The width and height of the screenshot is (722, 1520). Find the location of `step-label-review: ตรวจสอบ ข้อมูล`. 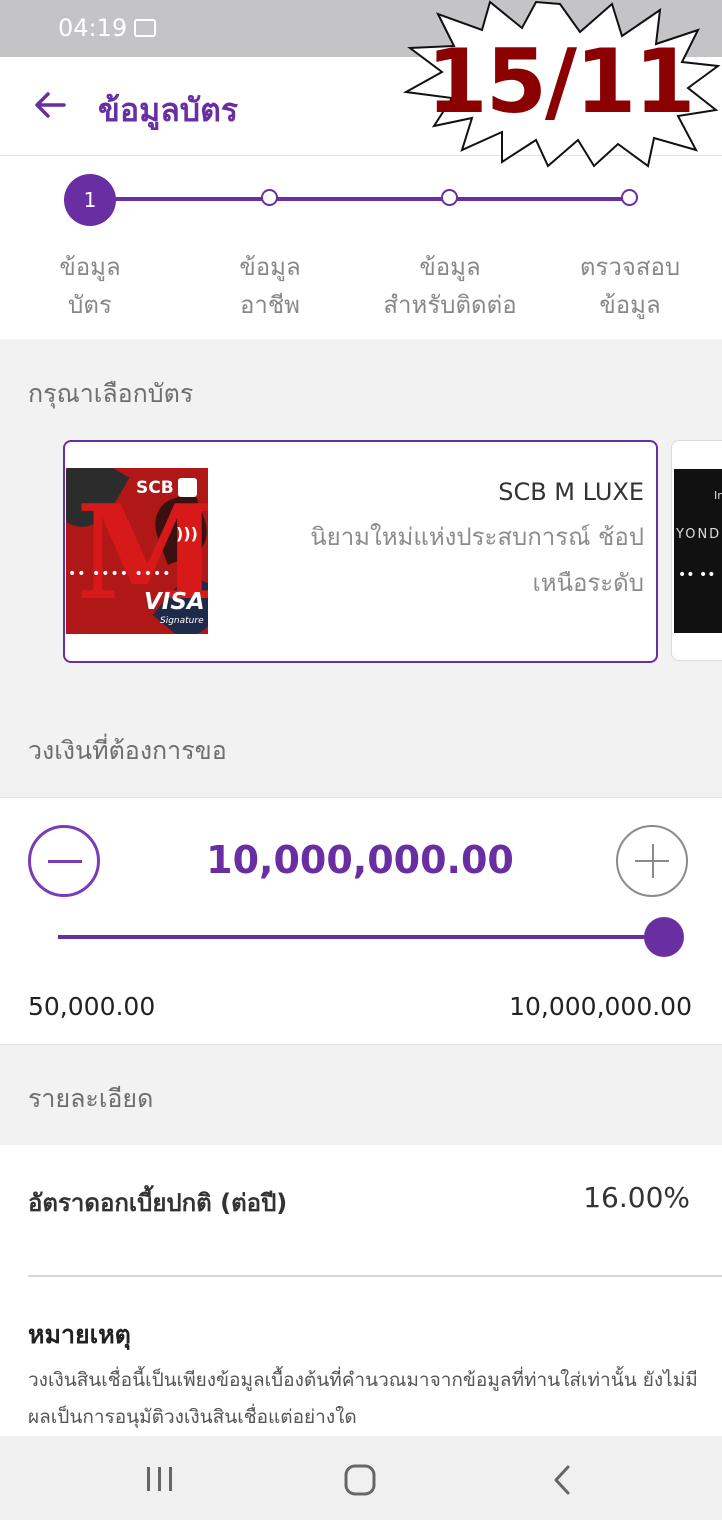

step-label-review: ตรวจสอบ ข้อมูล is located at coordinates (630, 286).